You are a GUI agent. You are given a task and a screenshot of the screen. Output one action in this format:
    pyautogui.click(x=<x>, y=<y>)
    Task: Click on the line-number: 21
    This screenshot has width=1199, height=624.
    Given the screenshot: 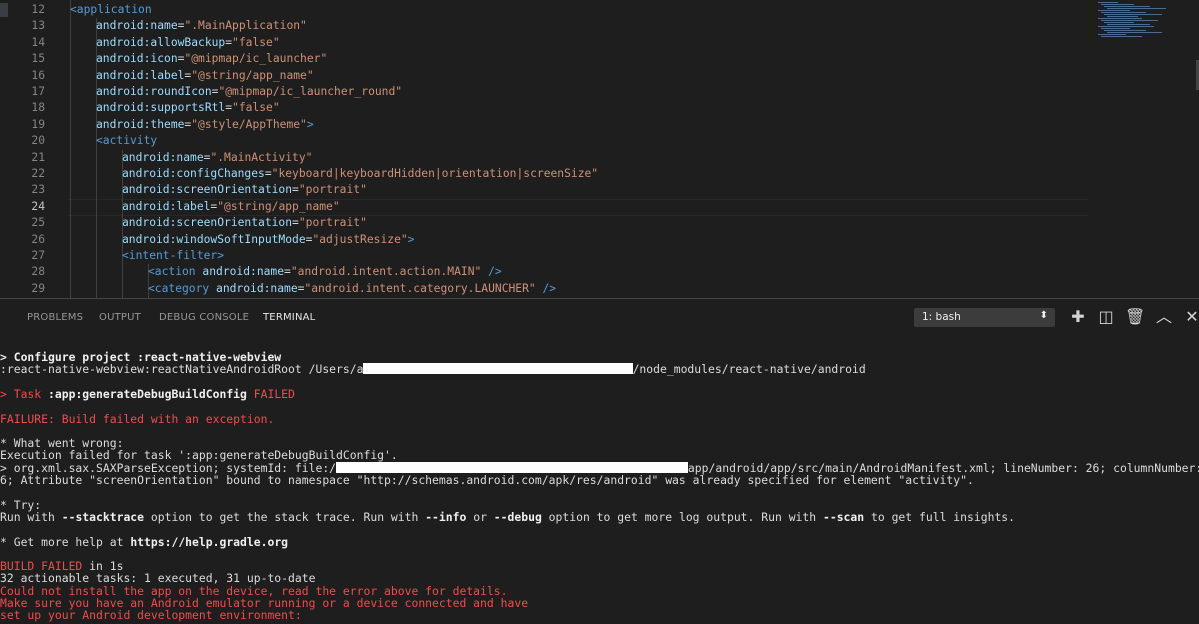 What is the action you would take?
    pyautogui.click(x=38, y=157)
    